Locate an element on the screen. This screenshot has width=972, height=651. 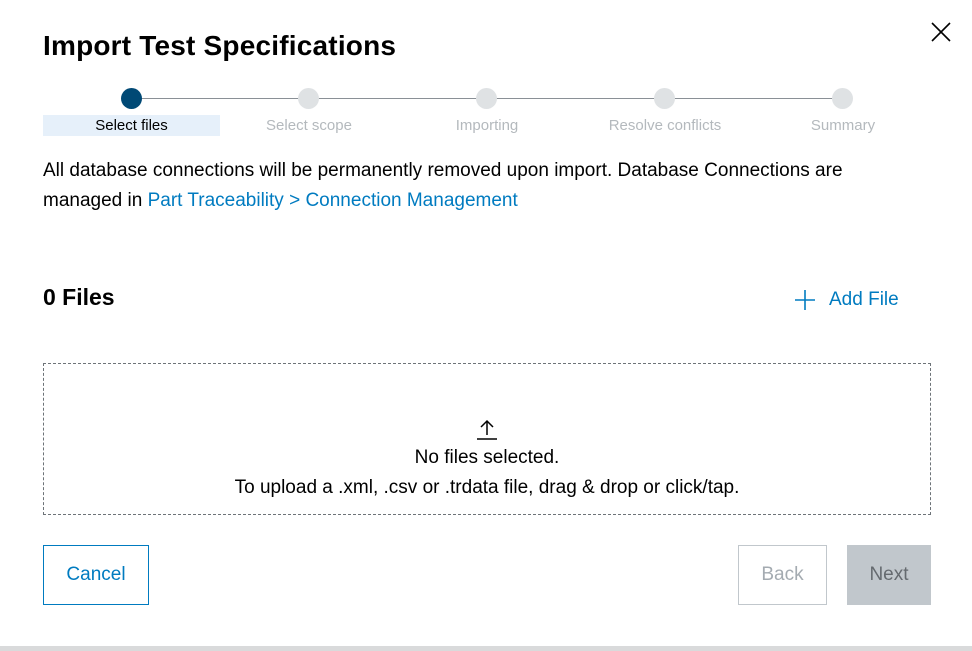
step-label: Resolve conflicts is located at coordinates (665, 125).